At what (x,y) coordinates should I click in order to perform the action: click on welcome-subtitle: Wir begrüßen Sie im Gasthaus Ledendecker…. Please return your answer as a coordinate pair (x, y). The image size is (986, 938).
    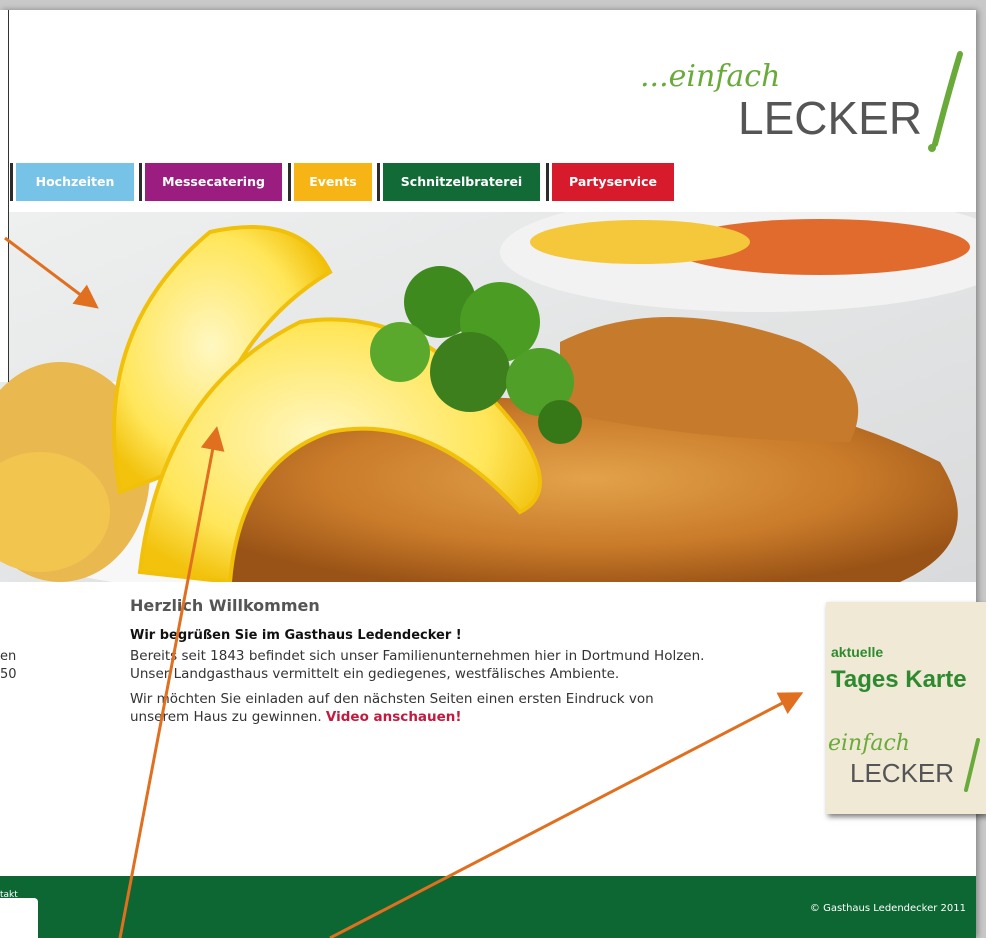
    Looking at the image, I should click on (296, 635).